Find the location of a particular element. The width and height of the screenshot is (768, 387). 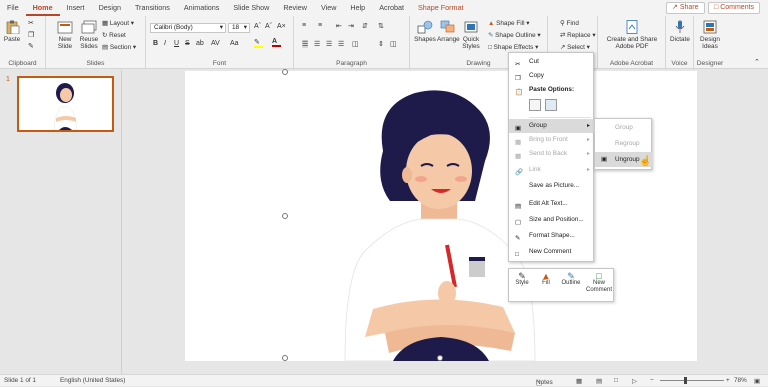

align-text-icon: ⇕ is located at coordinates (381, 44).